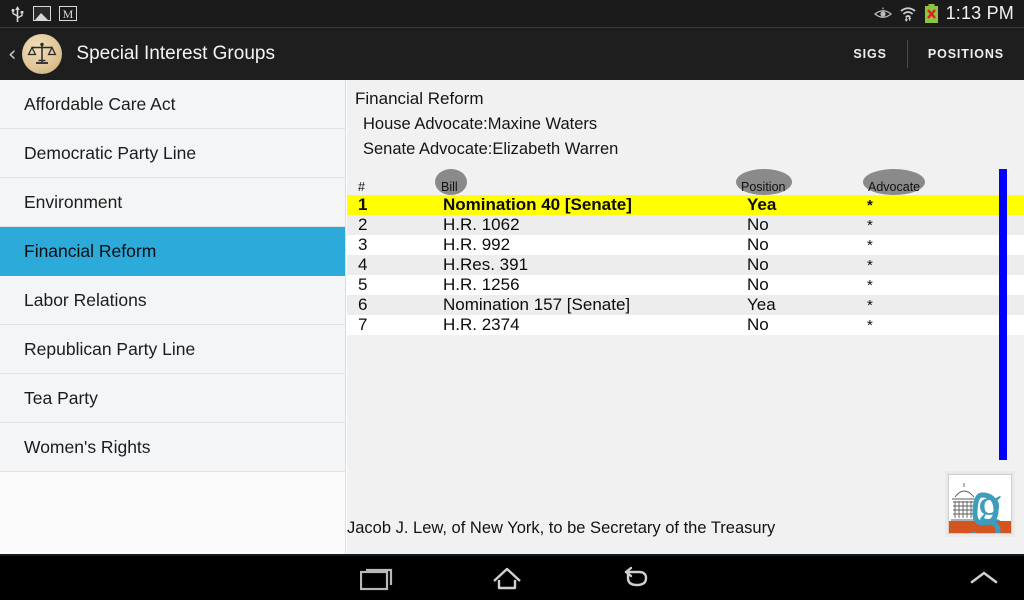 The height and width of the screenshot is (600, 1024). I want to click on table-row: 1 Nomination 40 [Senate] Yea *, so click(685, 205).